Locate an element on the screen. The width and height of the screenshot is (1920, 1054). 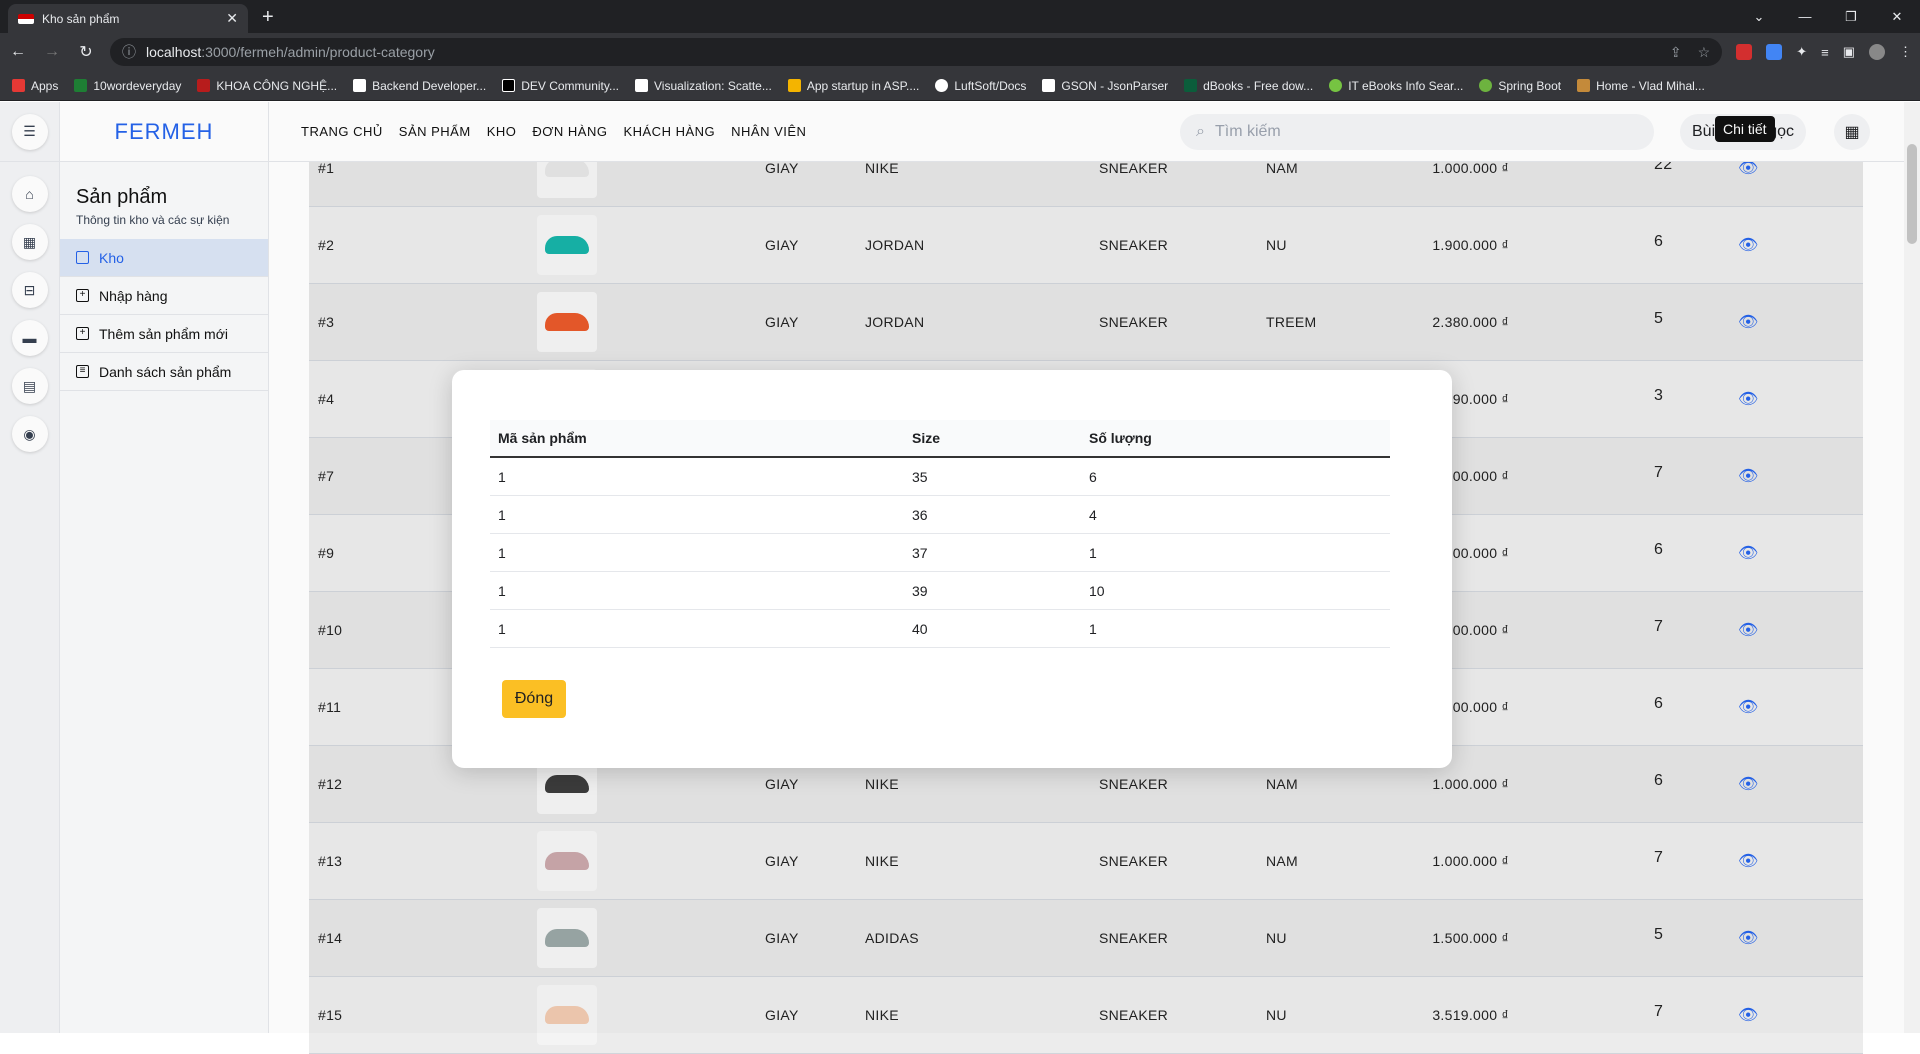
size-table-row: 1 37 1 is located at coordinates (940, 553).